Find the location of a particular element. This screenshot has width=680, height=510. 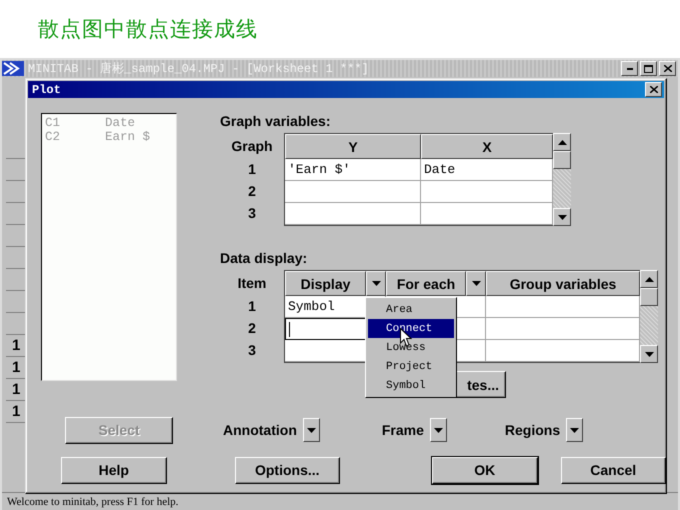

status-text: Welcome to minitab, press F1 for help. is located at coordinates (92, 502).